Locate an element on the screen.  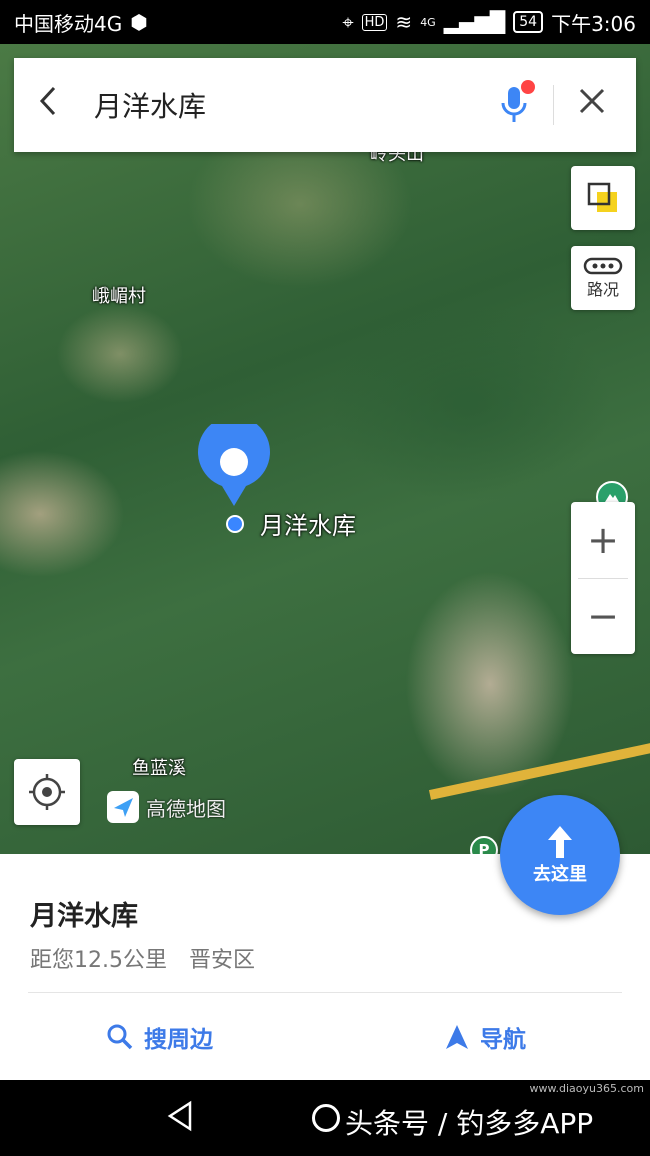
battery-indicator: 54 is located at coordinates (528, 22).